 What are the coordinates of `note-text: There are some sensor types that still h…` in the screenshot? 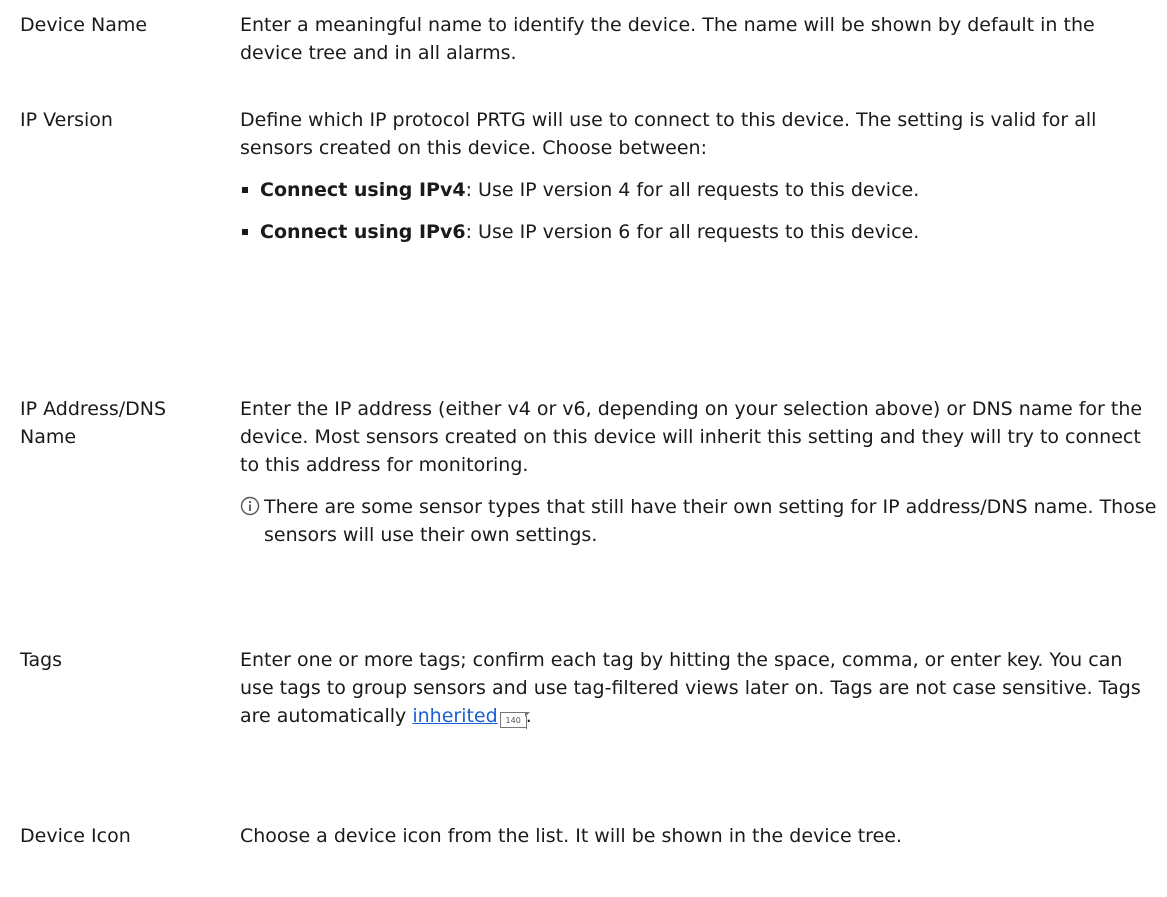 It's located at (710, 521).